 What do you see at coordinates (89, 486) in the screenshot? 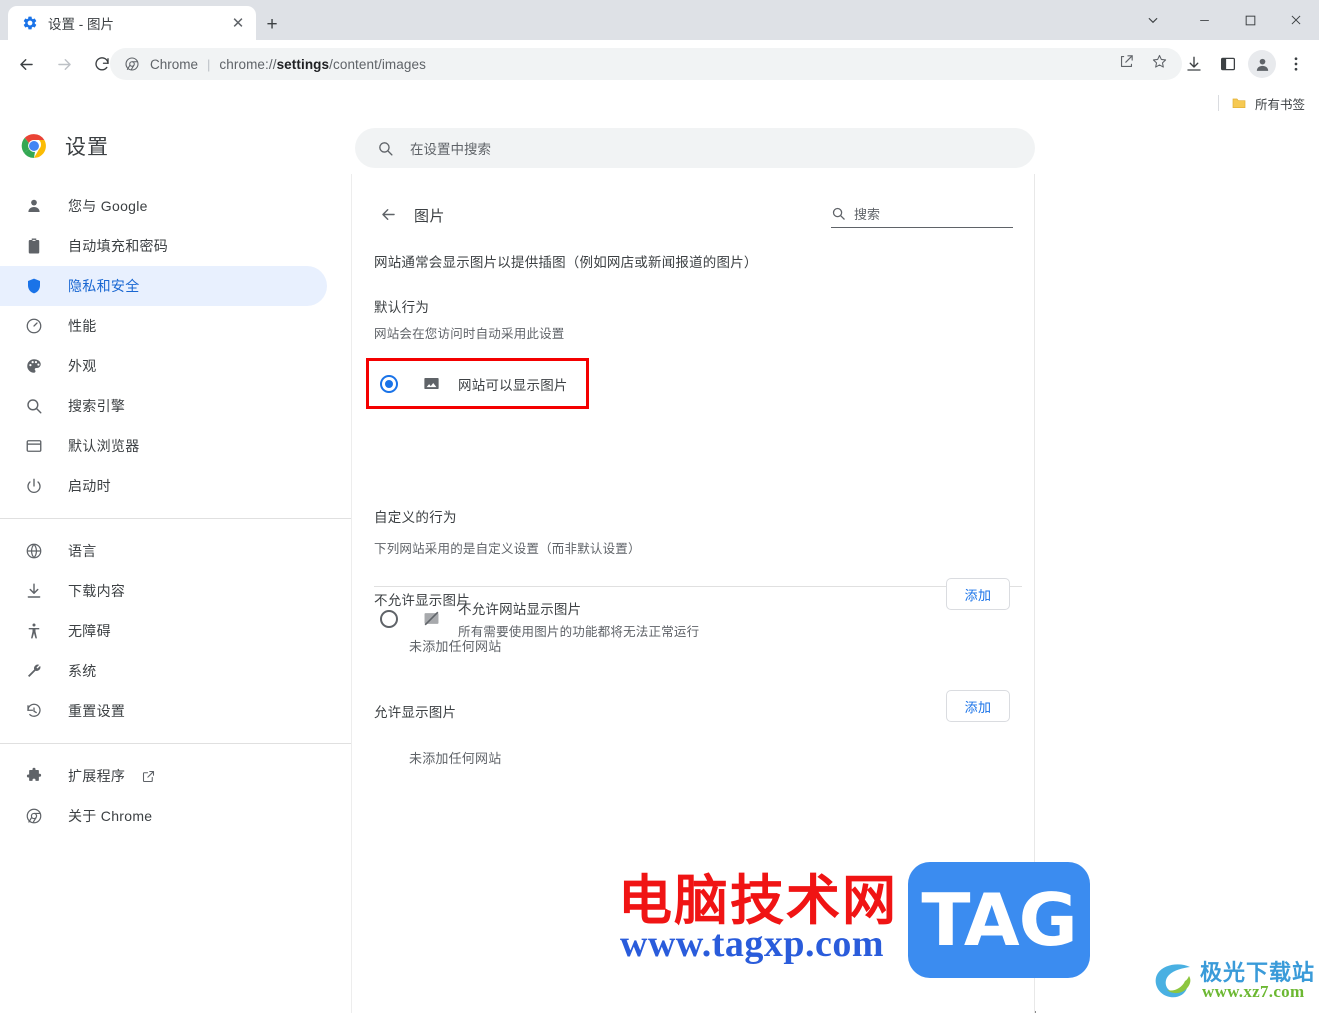
I see `sidebar-item-label: 启动时` at bounding box center [89, 486].